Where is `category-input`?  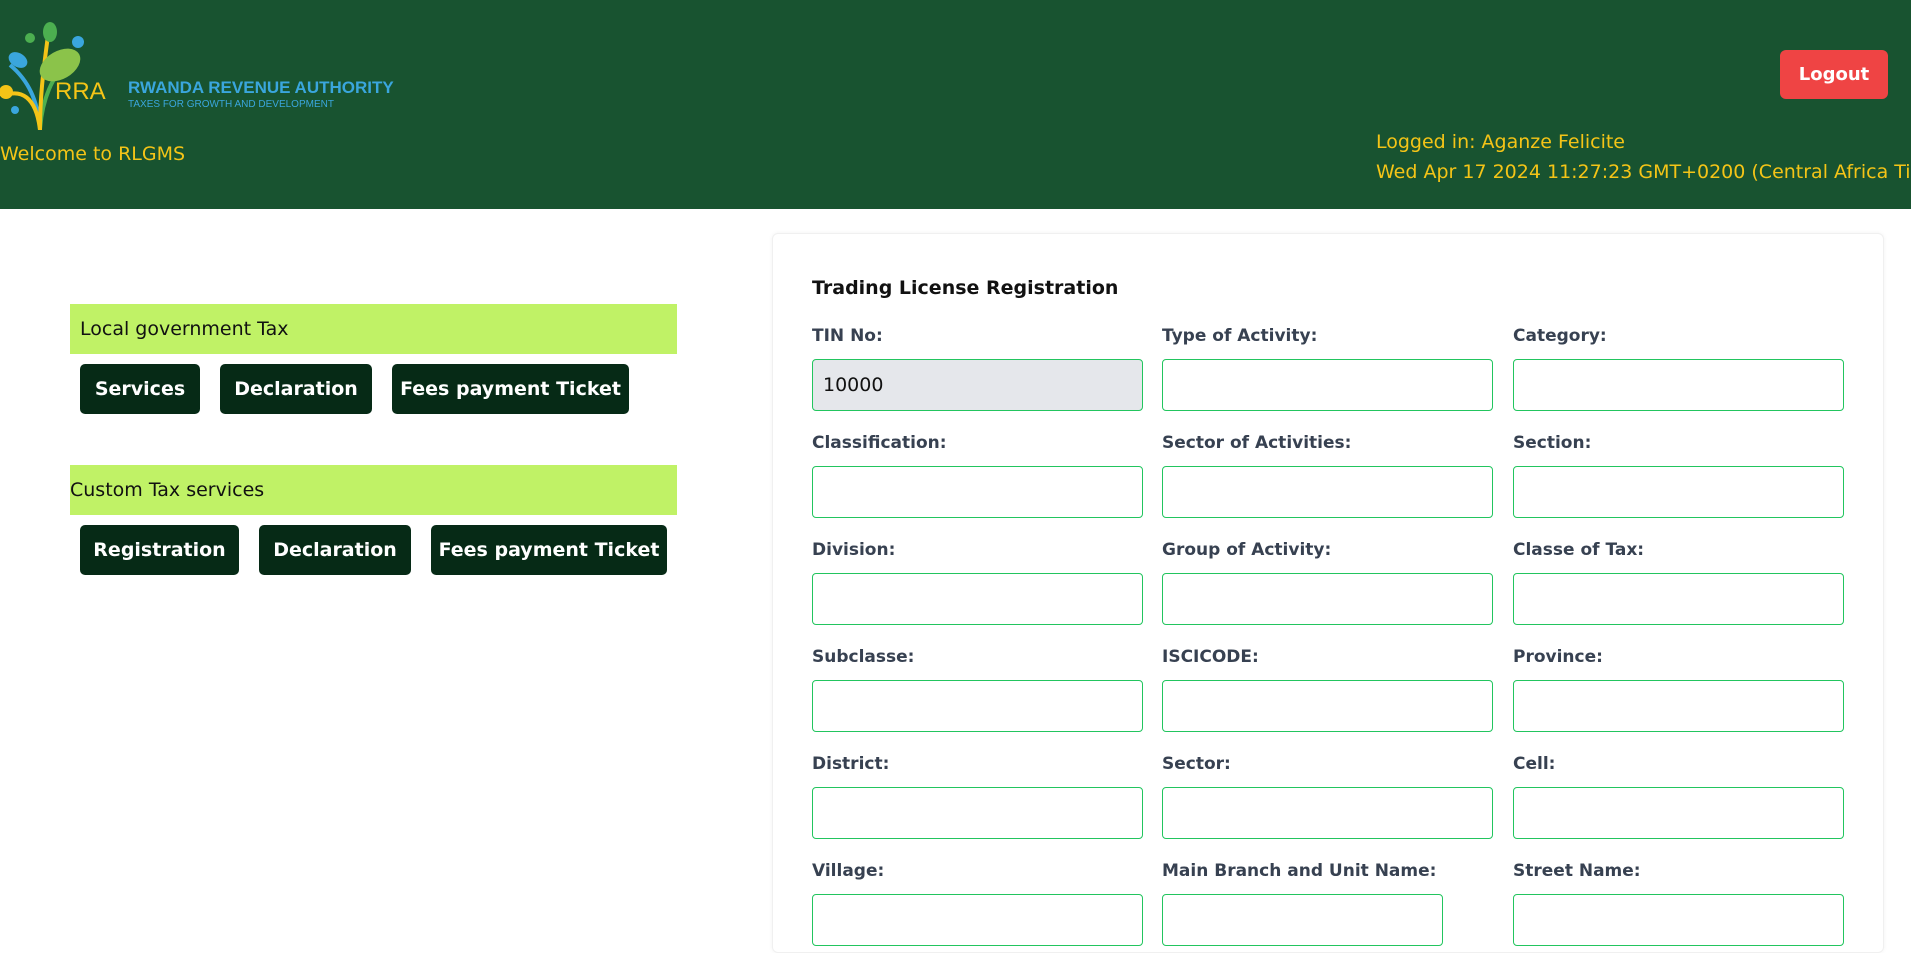
category-input is located at coordinates (1678, 385).